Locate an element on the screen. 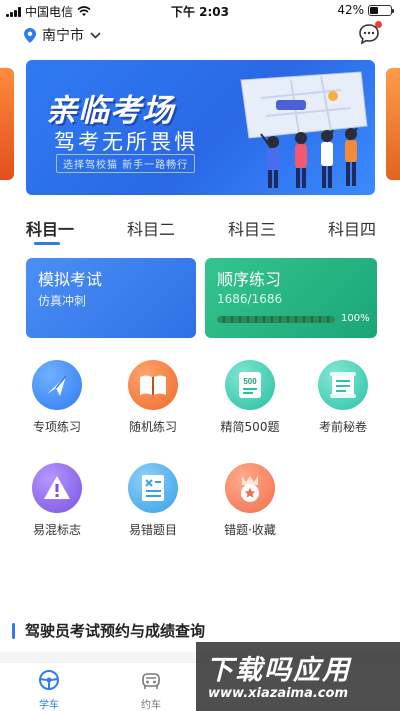  arrow-icon is located at coordinates (57, 385).